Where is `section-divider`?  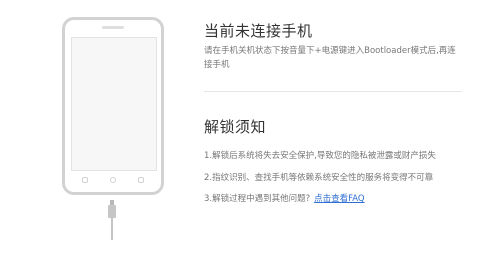
section-divider is located at coordinates (333, 91).